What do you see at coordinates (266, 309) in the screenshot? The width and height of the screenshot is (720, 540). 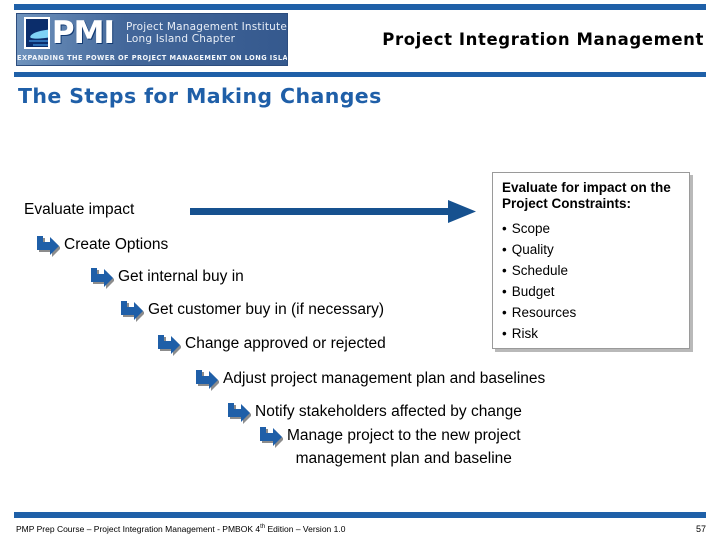 I see `step-label: Get customer buy in (if necessary)` at bounding box center [266, 309].